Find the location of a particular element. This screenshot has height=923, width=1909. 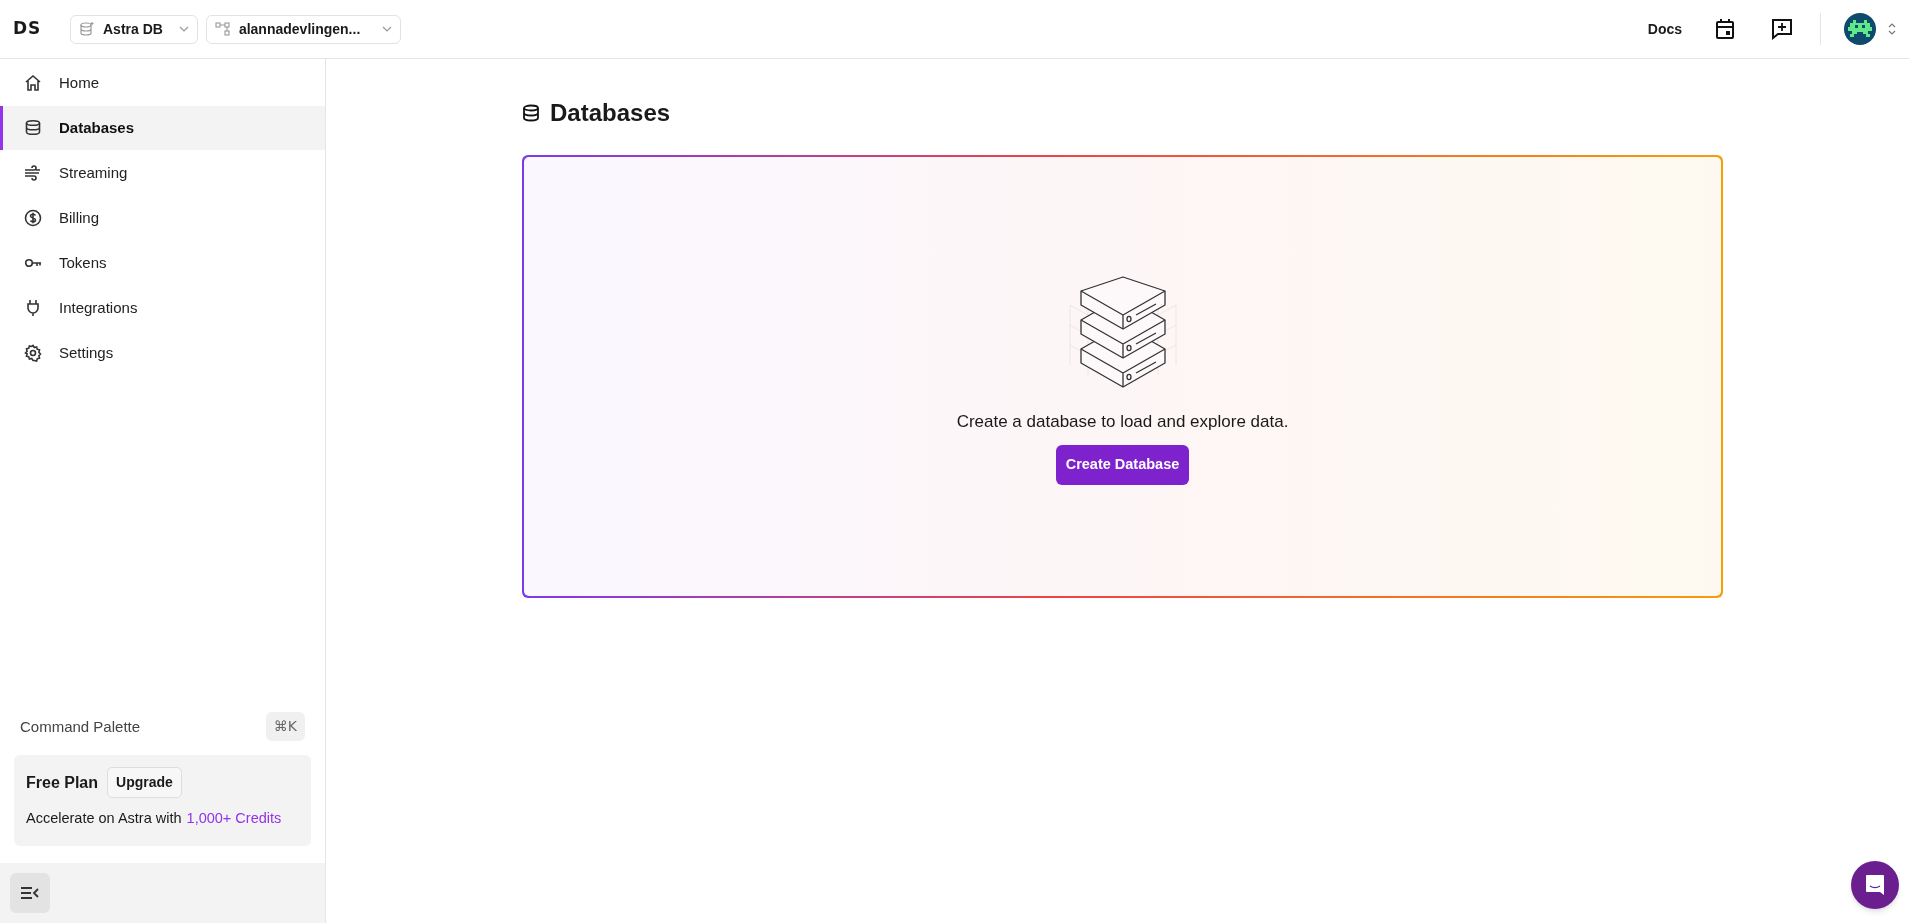

command-palette-label: Command Palette is located at coordinates (80, 726).